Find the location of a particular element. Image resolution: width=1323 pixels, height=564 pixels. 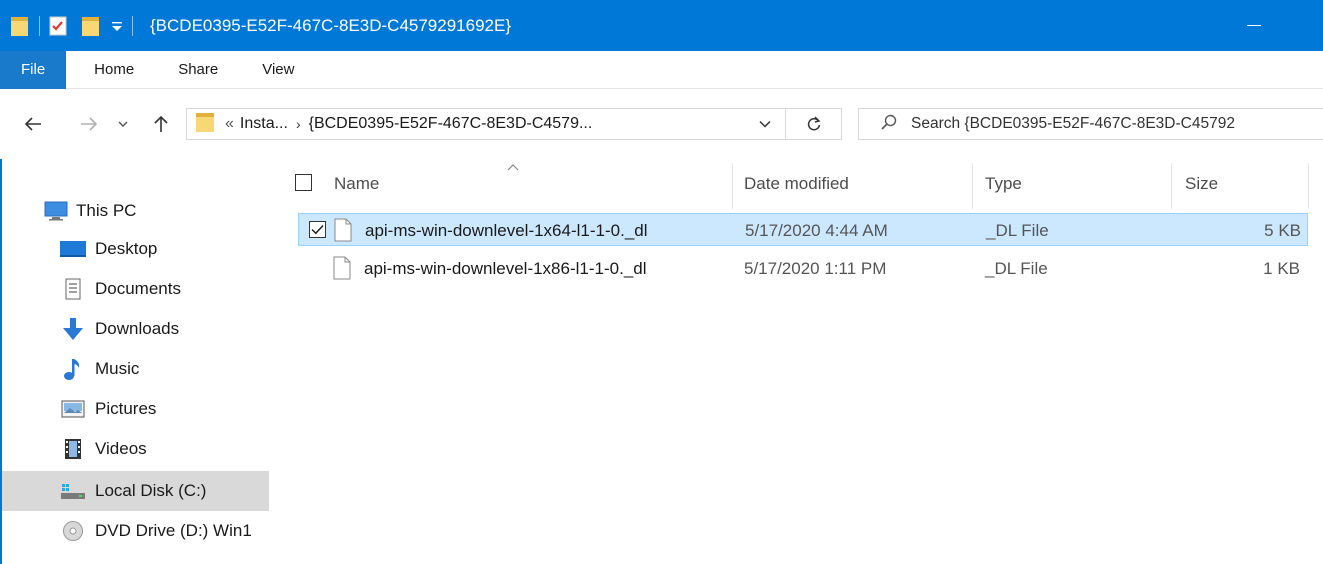

file-date: 5/17/2020 1:11 PM is located at coordinates (815, 268).